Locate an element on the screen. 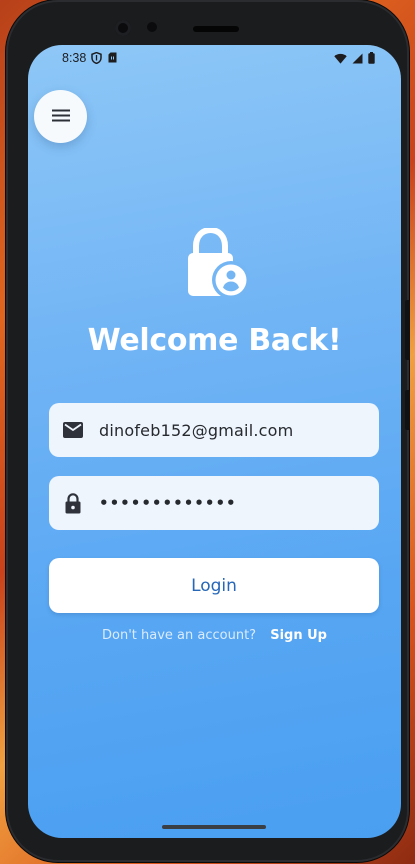 The image size is (415, 864). signup-row: Don't have an account? Sign Up is located at coordinates (214, 635).